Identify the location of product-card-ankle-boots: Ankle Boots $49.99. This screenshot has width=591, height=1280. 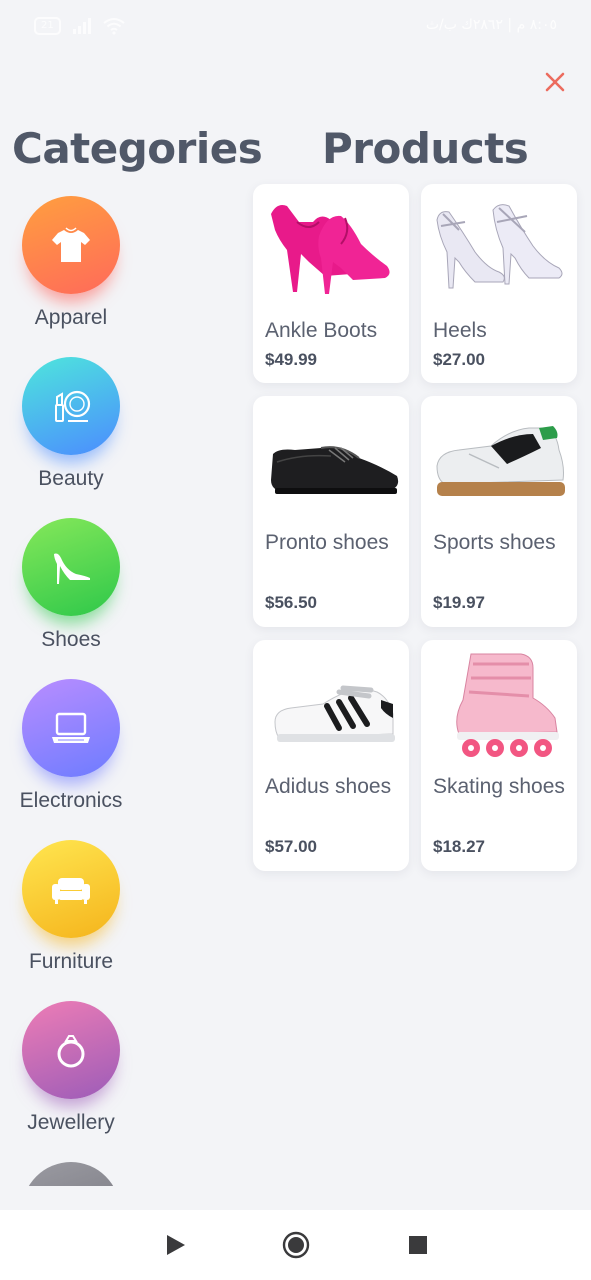
(331, 283).